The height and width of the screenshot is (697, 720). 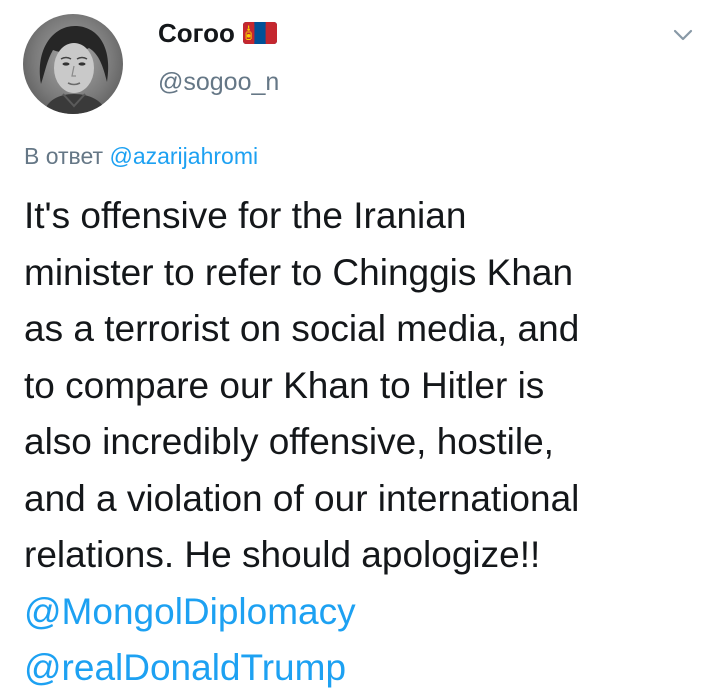 I want to click on tweet-text-line: relations. He should apologize!!, so click(x=282, y=554).